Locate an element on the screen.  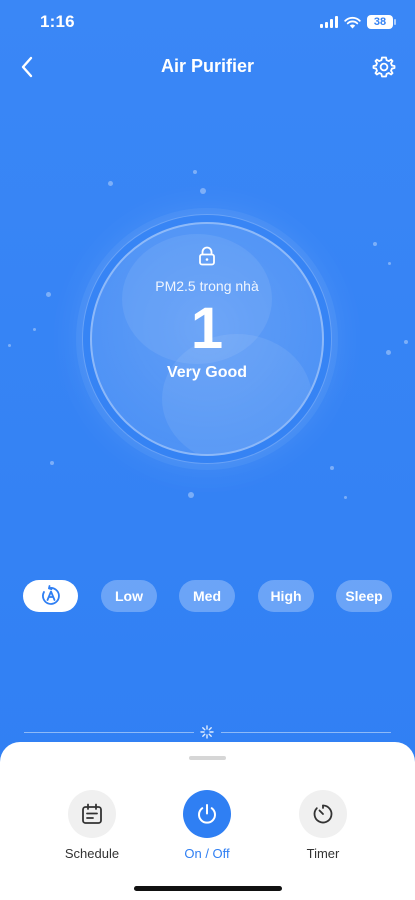
pm25-label: PM2.5 trong nhà is located at coordinates (207, 286).